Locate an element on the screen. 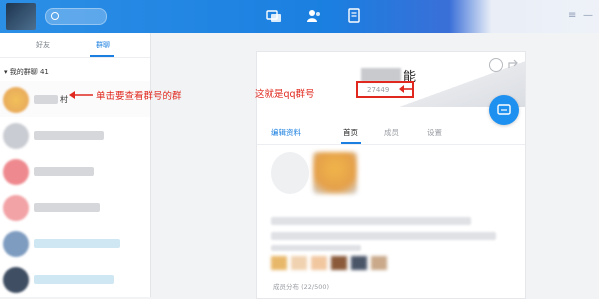  tab-settings: 设置 is located at coordinates (434, 132).